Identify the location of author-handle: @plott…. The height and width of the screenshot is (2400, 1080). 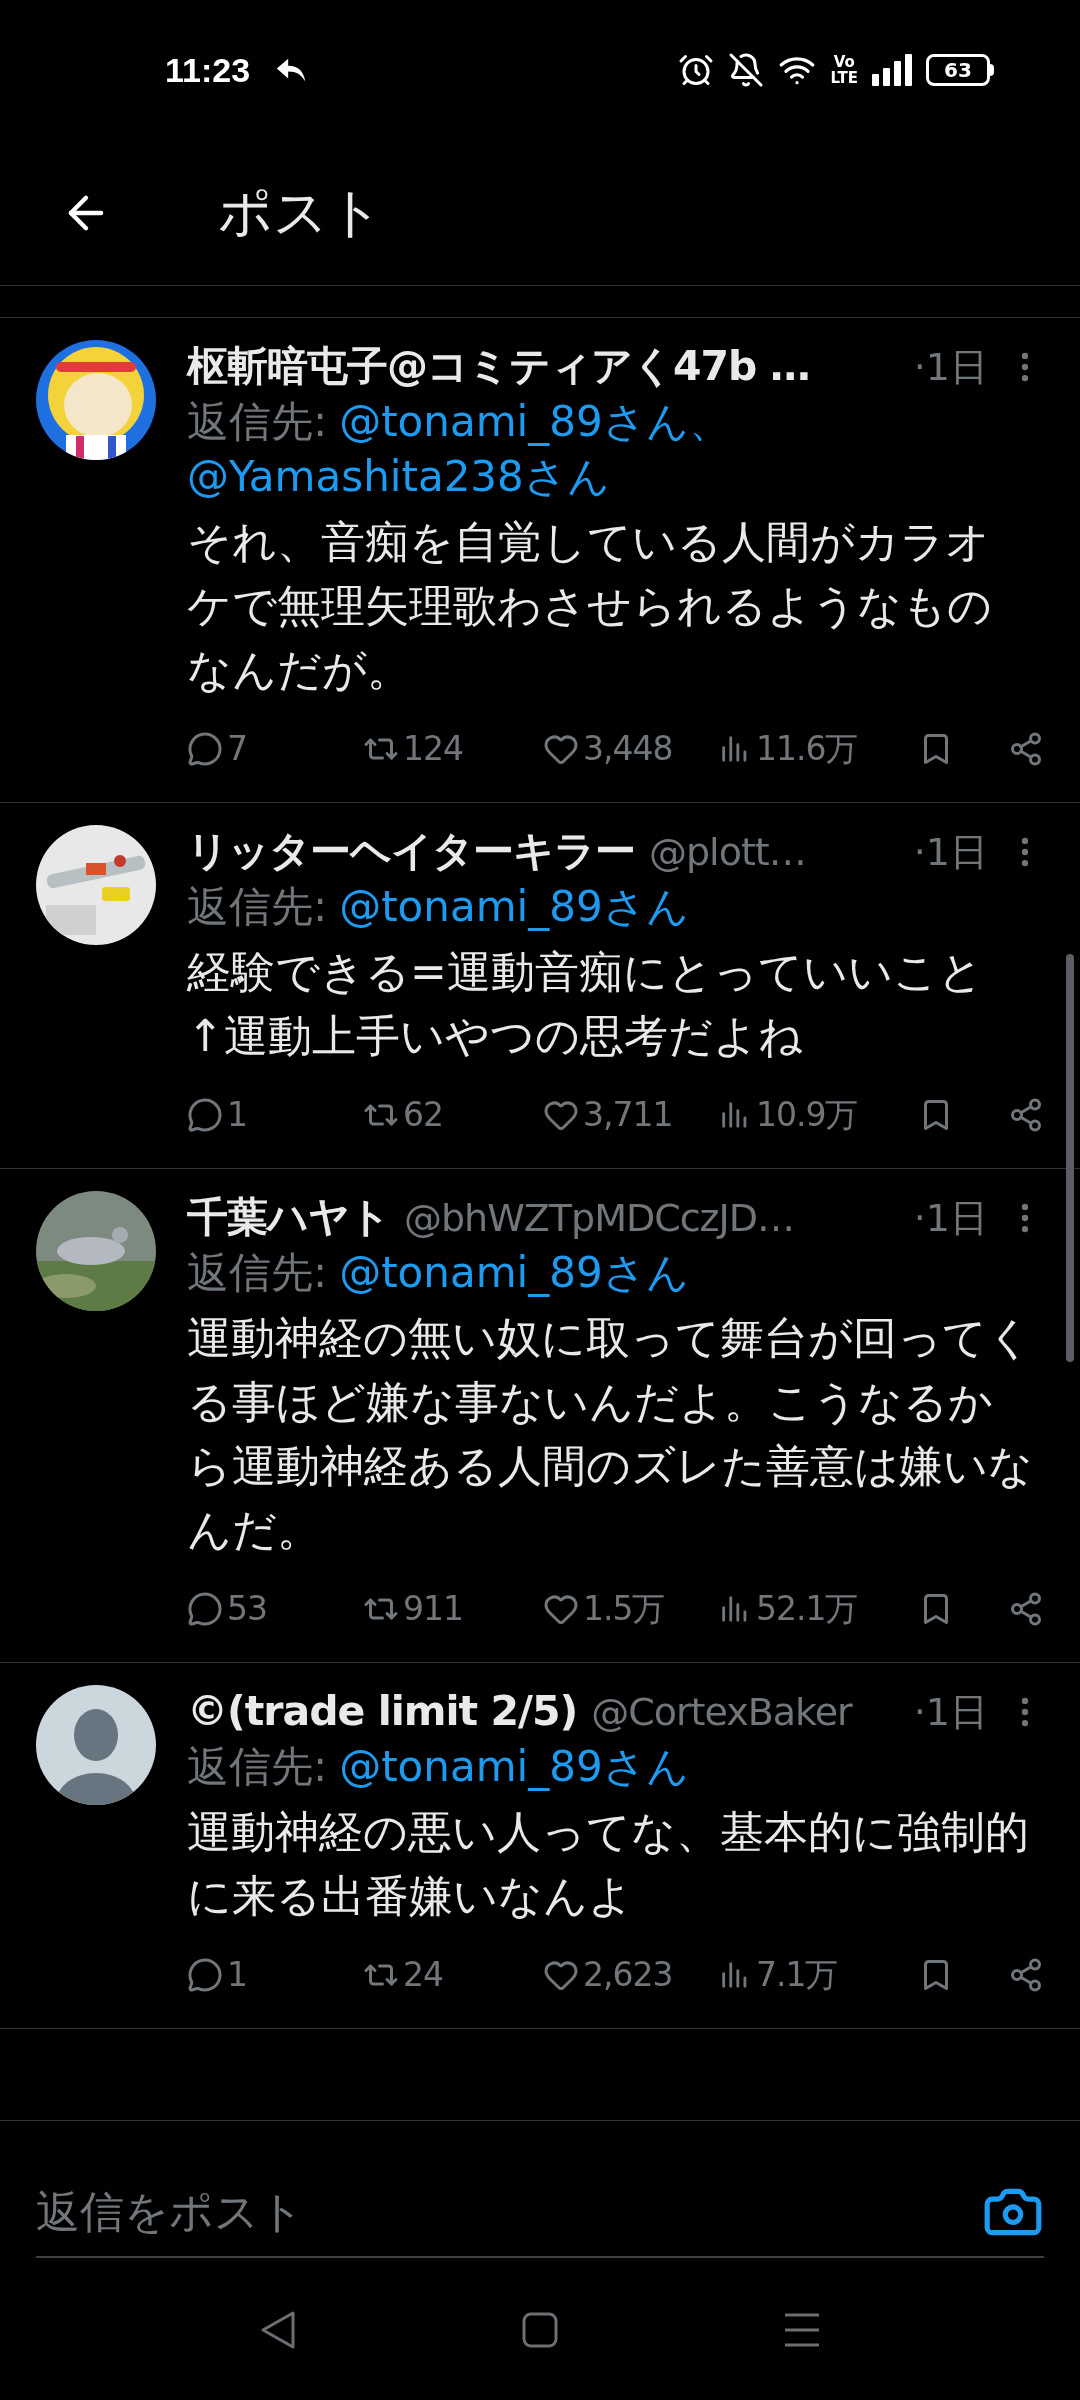
(727, 852).